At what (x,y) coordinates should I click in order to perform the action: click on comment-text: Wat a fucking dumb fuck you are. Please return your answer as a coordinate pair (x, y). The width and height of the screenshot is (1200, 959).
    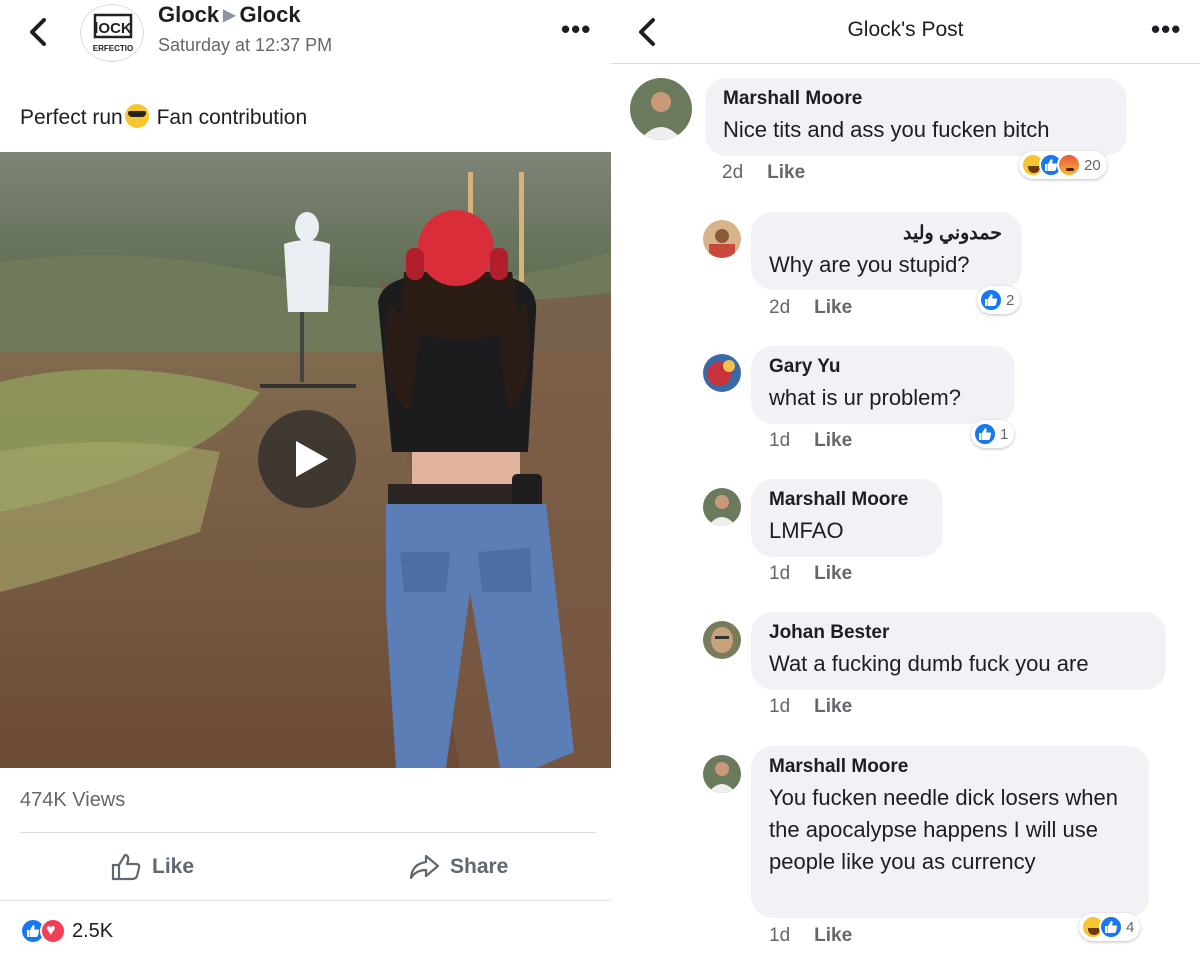
    Looking at the image, I should click on (929, 663).